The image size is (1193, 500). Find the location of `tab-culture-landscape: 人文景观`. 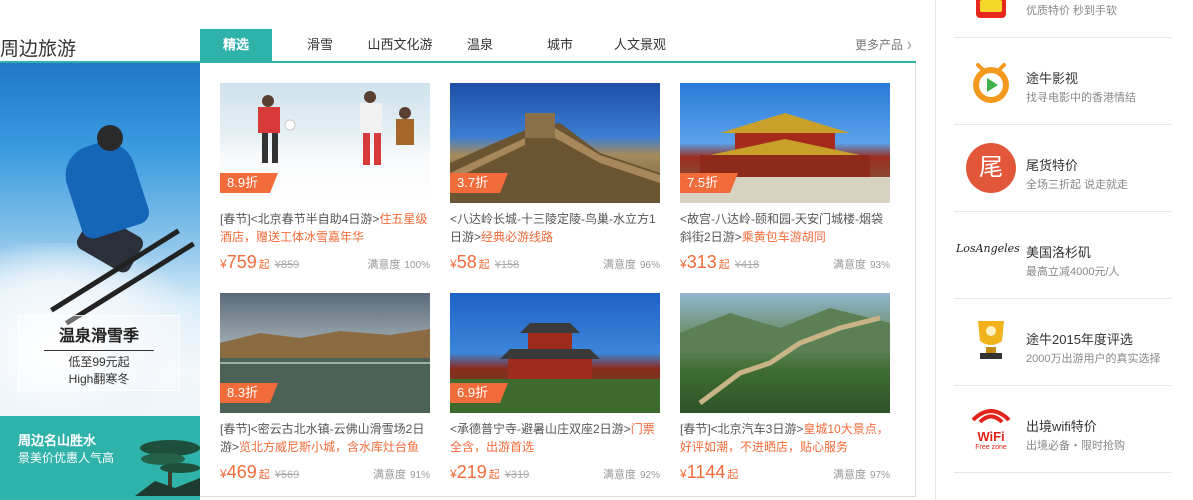

tab-culture-landscape: 人文景观 is located at coordinates (640, 45).